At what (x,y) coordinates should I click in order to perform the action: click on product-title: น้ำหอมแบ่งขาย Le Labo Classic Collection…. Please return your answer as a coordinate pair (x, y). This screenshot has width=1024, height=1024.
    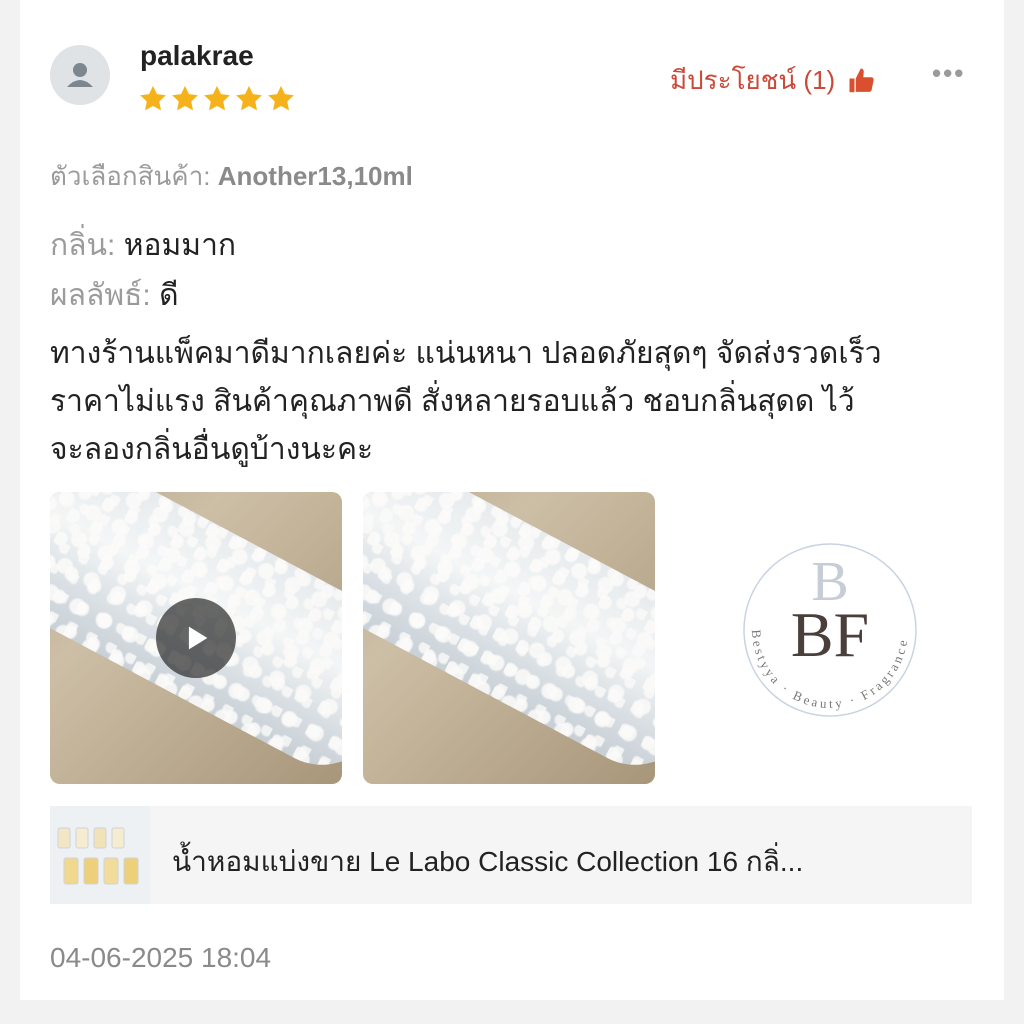
    Looking at the image, I should click on (488, 861).